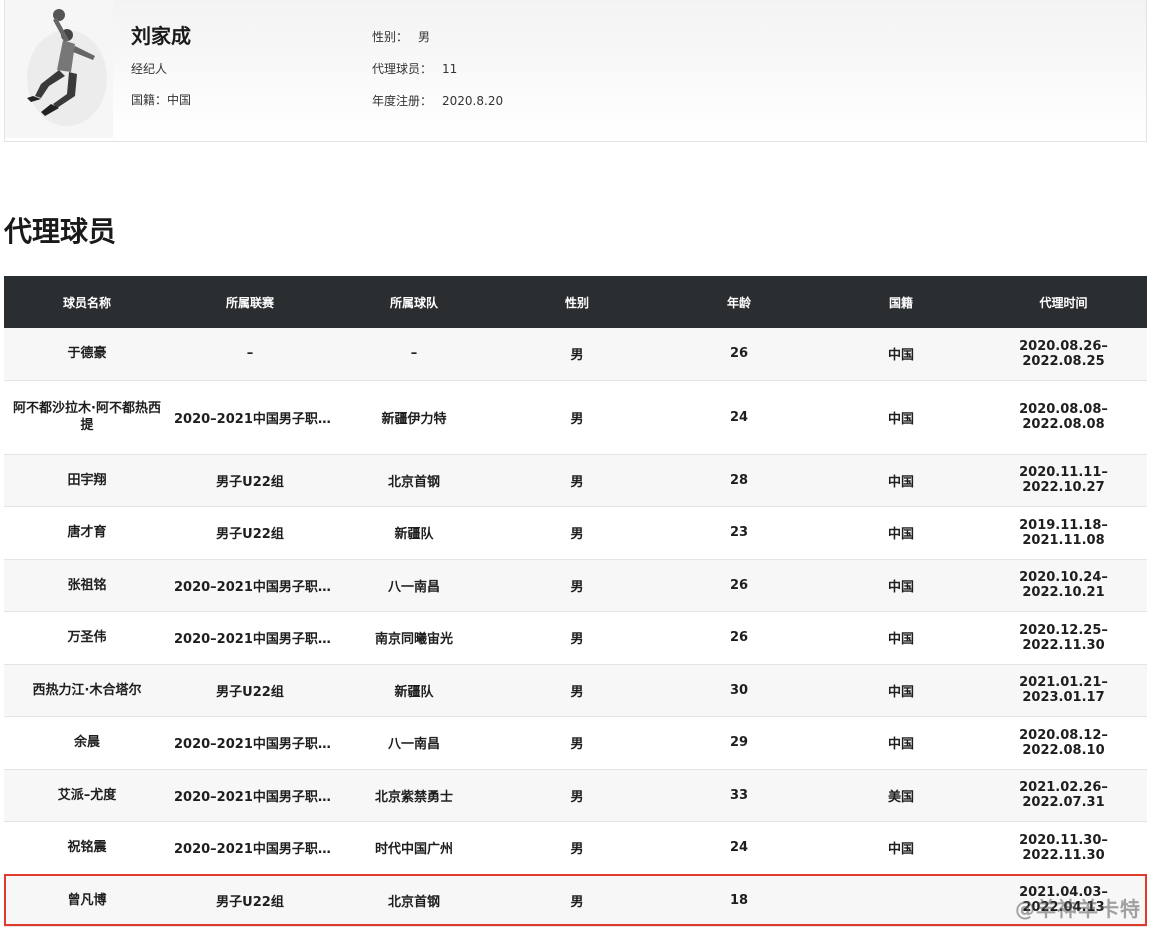 The width and height of the screenshot is (1155, 928). What do you see at coordinates (60, 231) in the screenshot?
I see `section-title: 代理球员` at bounding box center [60, 231].